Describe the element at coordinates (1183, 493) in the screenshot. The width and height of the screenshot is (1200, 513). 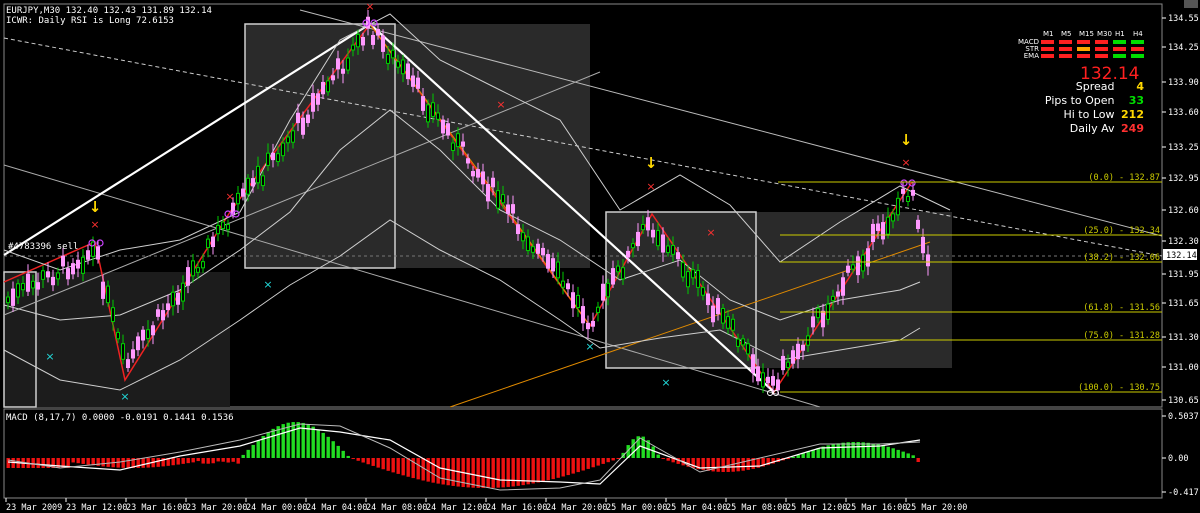
I see `macd-tick-label: -0.417` at that location.